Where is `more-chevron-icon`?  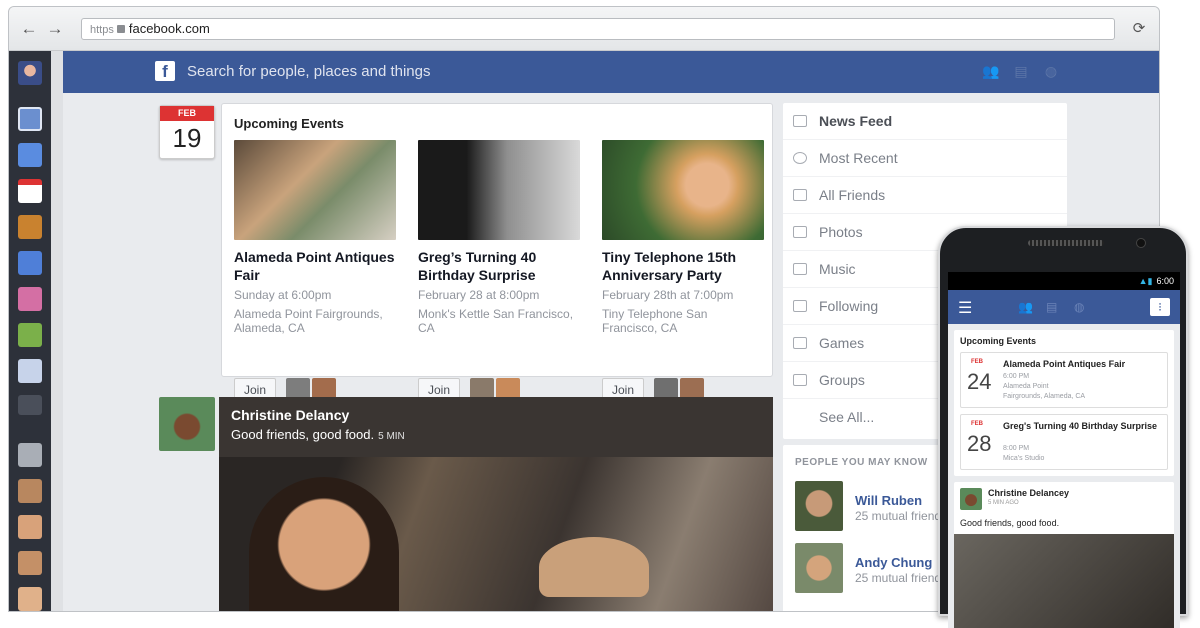 more-chevron-icon is located at coordinates (30, 405).